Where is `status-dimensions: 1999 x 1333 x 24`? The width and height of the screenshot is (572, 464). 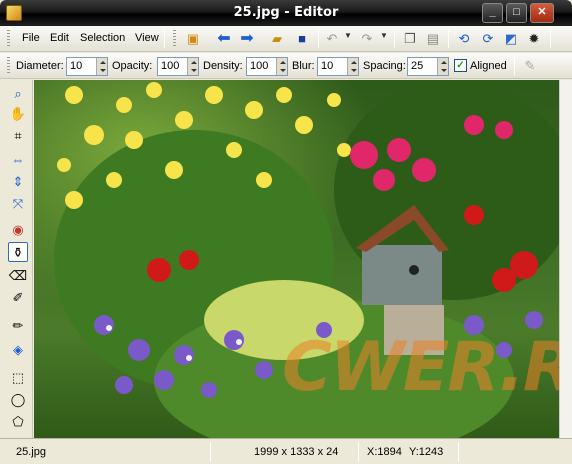
status-dimensions: 1999 x 1333 x 24 is located at coordinates (296, 452).